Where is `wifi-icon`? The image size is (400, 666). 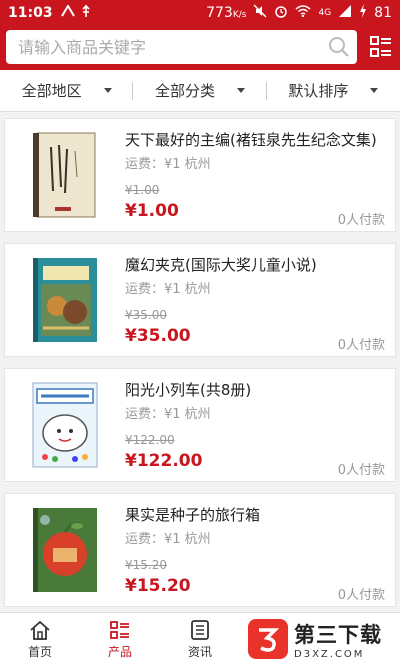 wifi-icon is located at coordinates (303, 13).